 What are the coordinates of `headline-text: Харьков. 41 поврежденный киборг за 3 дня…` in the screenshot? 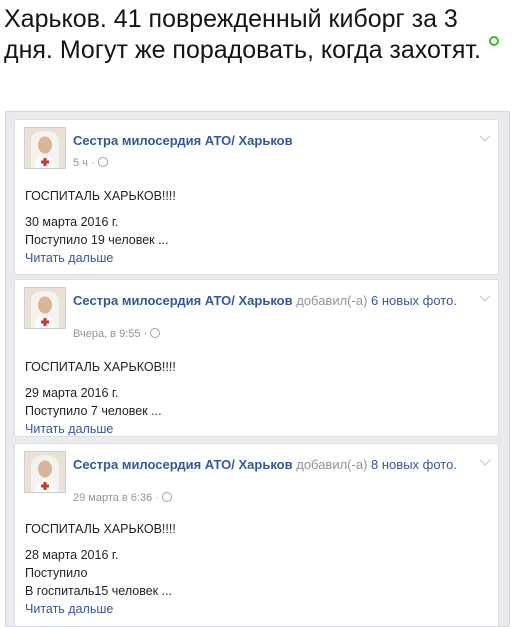 It's located at (242, 34).